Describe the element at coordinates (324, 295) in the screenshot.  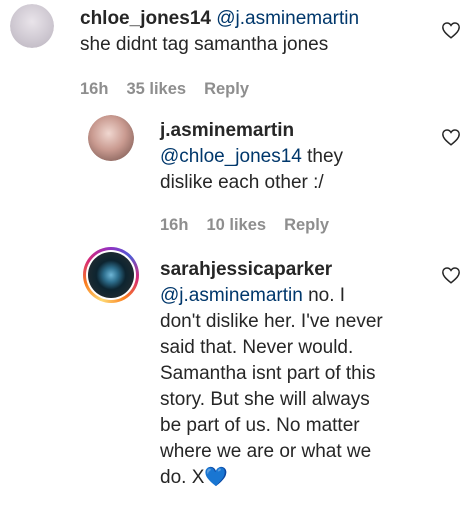
I see `comment-body-line: no. I` at that location.